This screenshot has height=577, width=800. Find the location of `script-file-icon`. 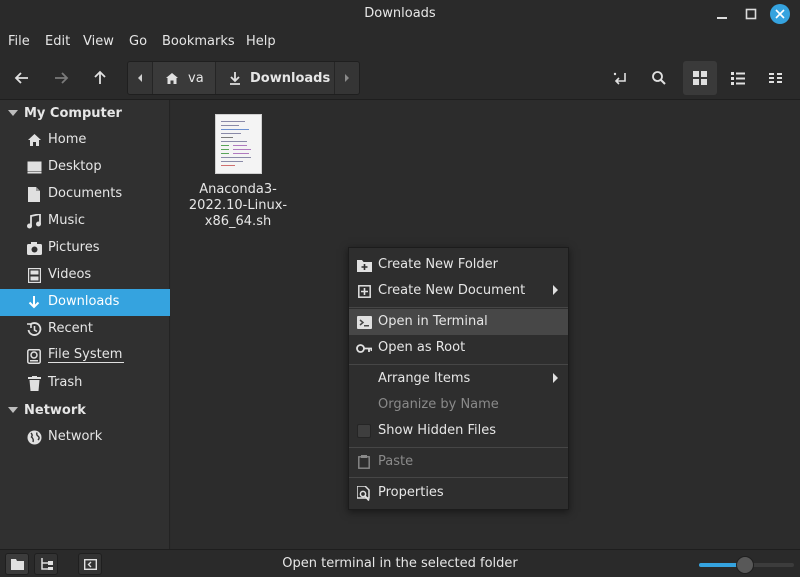

script-file-icon is located at coordinates (238, 144).